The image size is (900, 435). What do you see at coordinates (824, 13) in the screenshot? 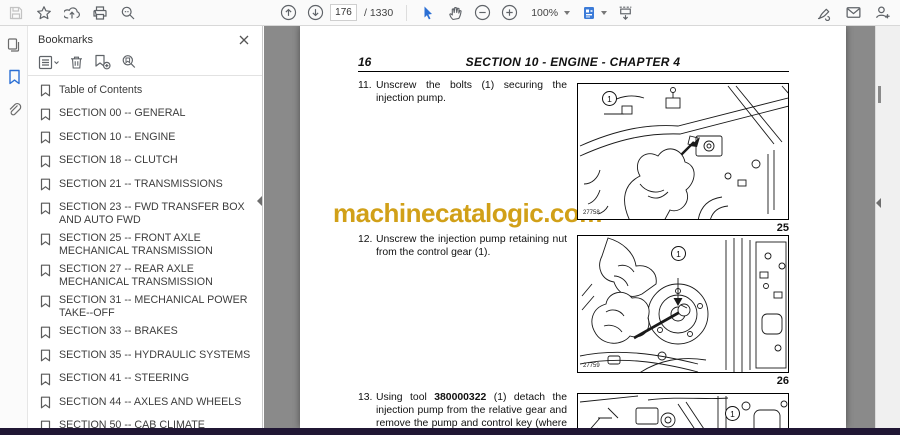
I see `sign-pen-icon` at bounding box center [824, 13].